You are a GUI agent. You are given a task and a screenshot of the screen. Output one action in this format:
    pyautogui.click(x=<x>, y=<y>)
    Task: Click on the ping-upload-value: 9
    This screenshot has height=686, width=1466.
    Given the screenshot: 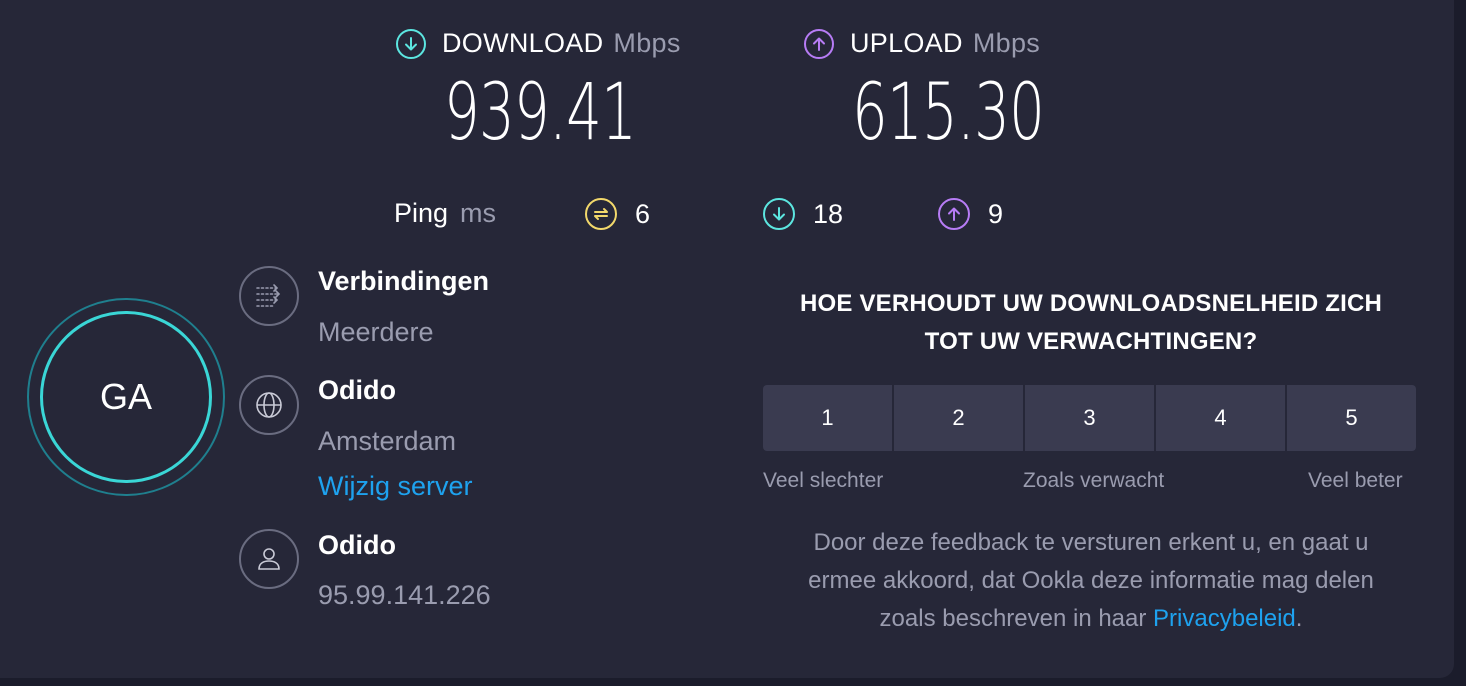 What is the action you would take?
    pyautogui.click(x=996, y=213)
    